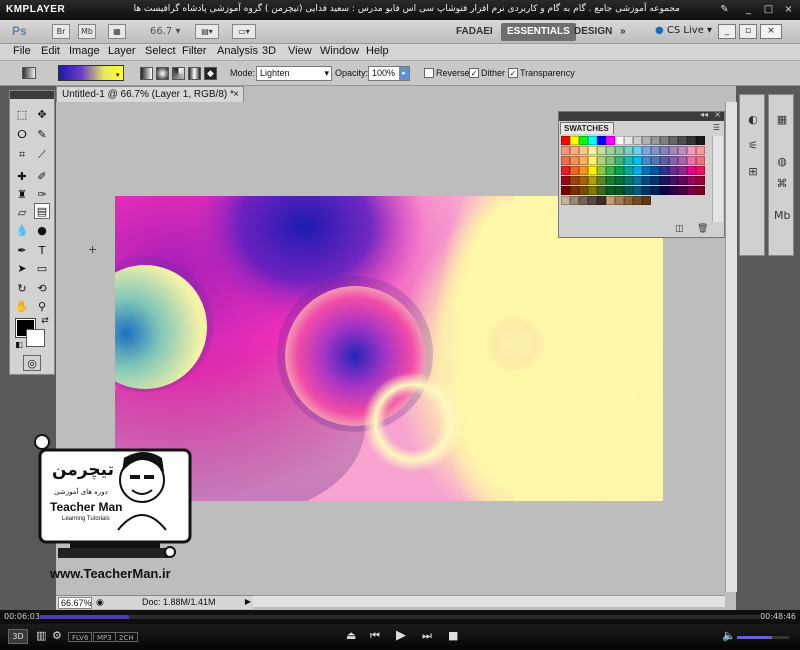 The image size is (800, 650). What do you see at coordinates (42, 177) in the screenshot?
I see `brush-tool-icon: ✐` at bounding box center [42, 177].